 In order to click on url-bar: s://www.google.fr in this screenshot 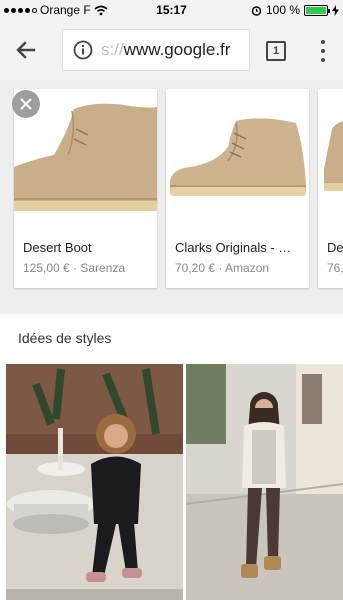, I will do `click(156, 50)`.